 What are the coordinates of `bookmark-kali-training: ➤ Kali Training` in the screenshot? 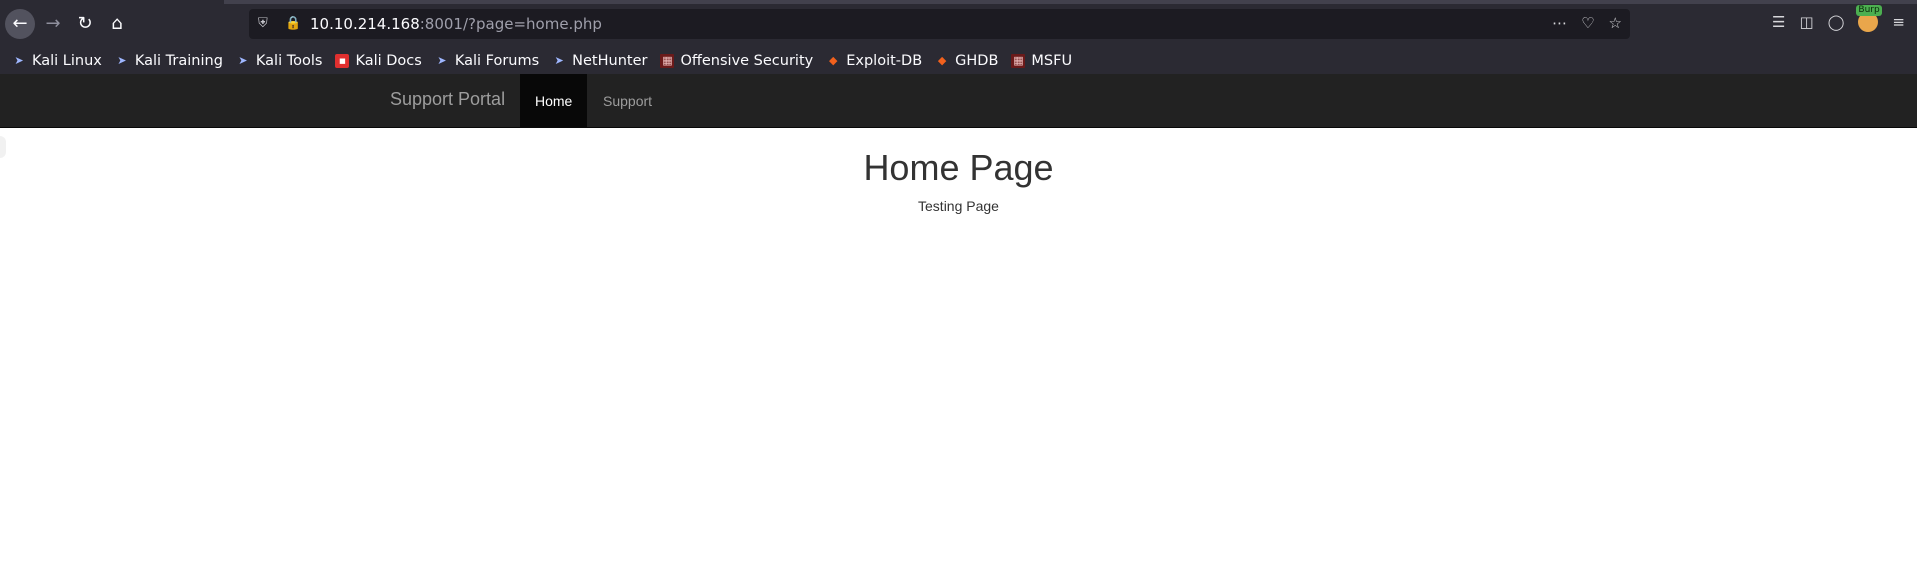 It's located at (169, 61).